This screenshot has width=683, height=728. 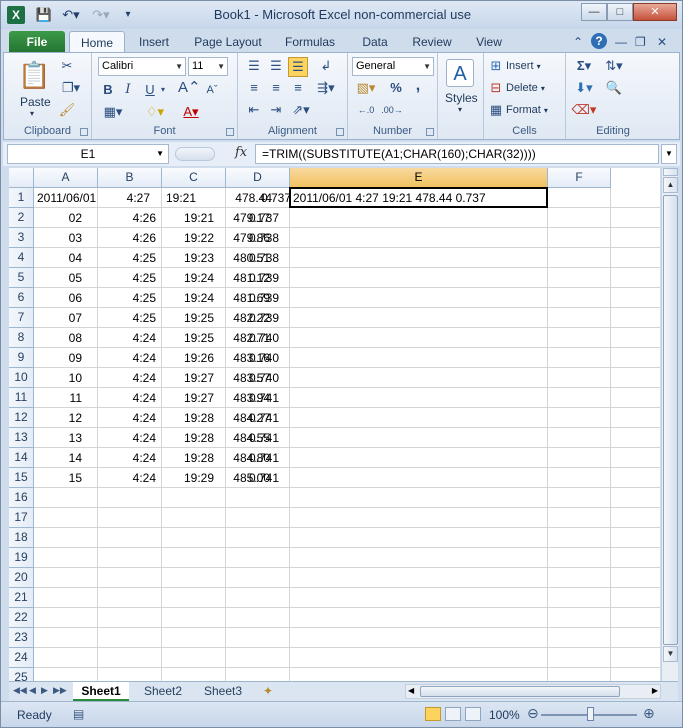 I want to click on cell-c14: 19:28, so click(x=194, y=458).